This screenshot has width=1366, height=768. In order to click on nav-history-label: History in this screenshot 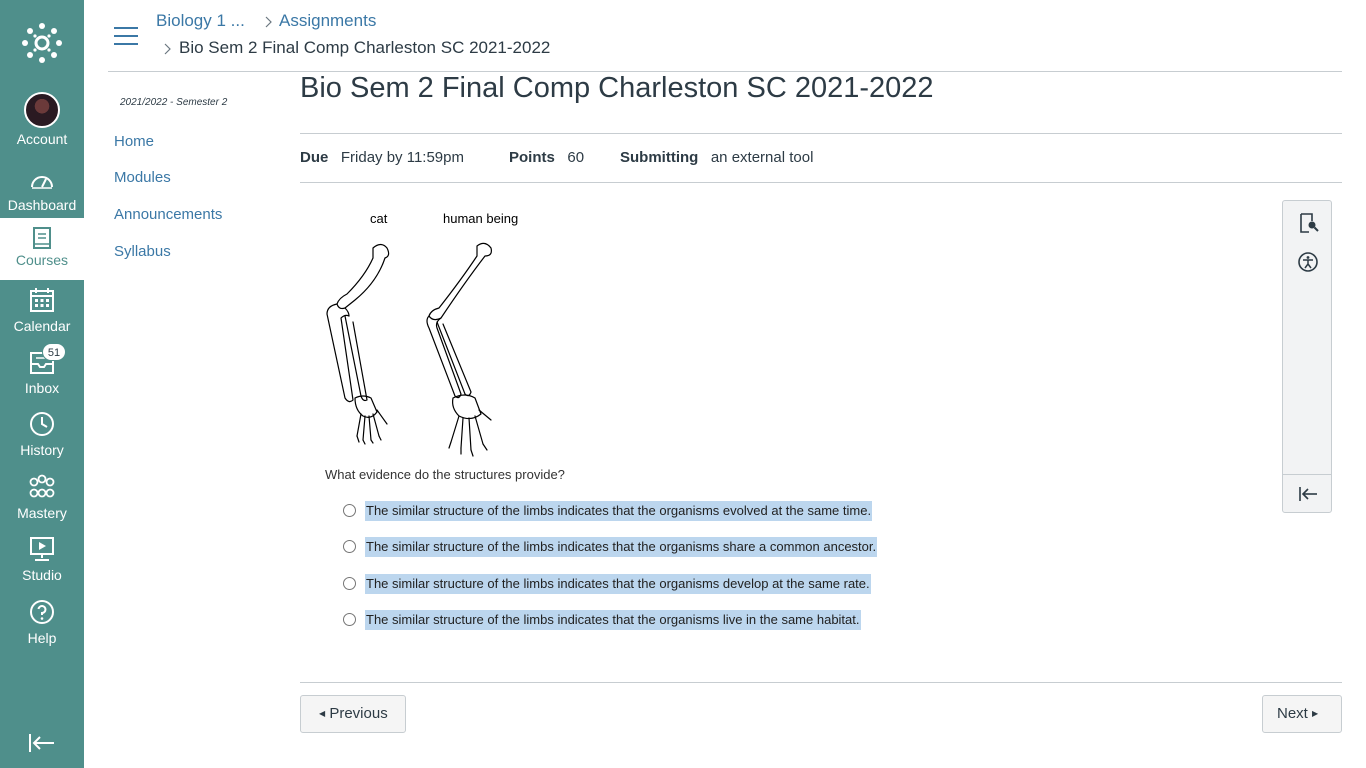, I will do `click(42, 450)`.